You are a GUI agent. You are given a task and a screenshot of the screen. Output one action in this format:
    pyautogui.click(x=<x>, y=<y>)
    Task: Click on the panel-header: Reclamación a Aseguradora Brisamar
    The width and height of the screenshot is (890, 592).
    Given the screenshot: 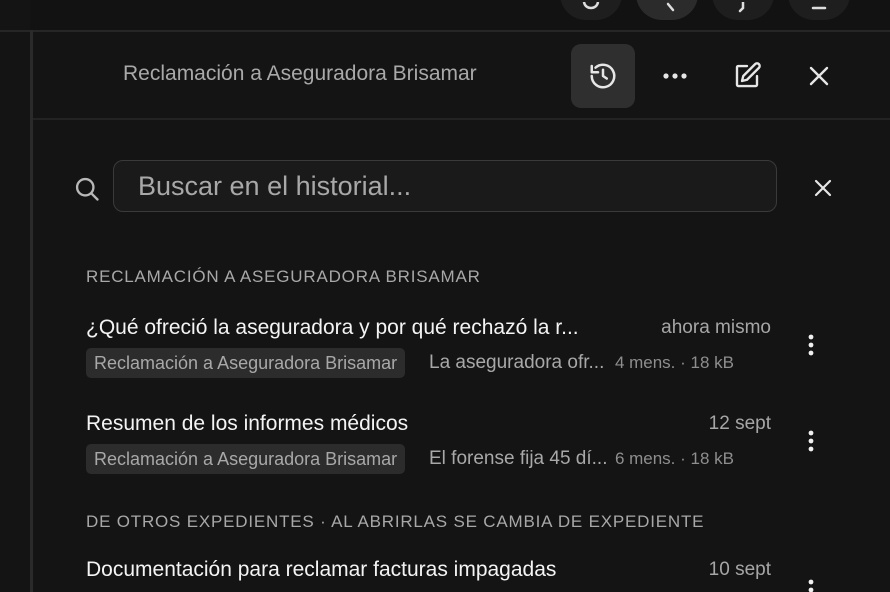 What is the action you would take?
    pyautogui.click(x=461, y=76)
    